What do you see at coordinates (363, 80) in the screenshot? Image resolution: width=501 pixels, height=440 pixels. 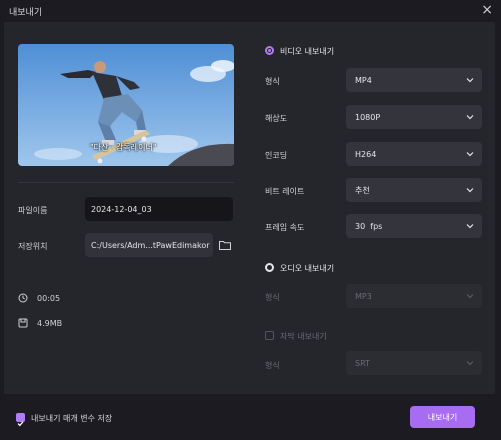 I see `format-value: MP4` at bounding box center [363, 80].